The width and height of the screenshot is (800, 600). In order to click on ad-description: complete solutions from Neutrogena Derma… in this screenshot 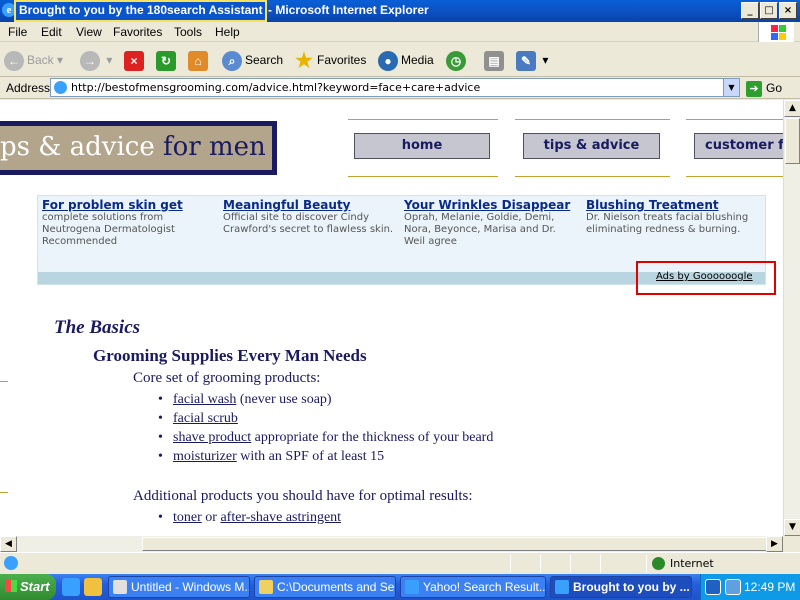, I will do `click(108, 229)`.